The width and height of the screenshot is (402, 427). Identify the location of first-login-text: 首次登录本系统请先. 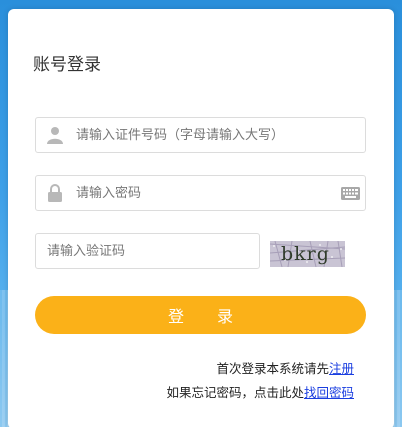
(272, 368).